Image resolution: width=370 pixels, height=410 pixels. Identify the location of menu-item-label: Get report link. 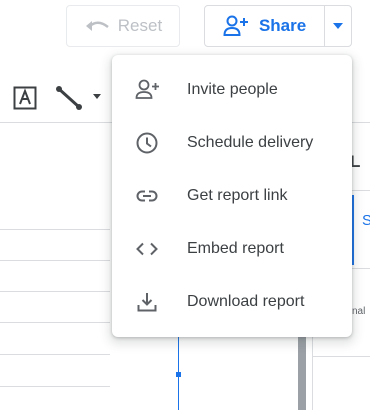
(237, 195).